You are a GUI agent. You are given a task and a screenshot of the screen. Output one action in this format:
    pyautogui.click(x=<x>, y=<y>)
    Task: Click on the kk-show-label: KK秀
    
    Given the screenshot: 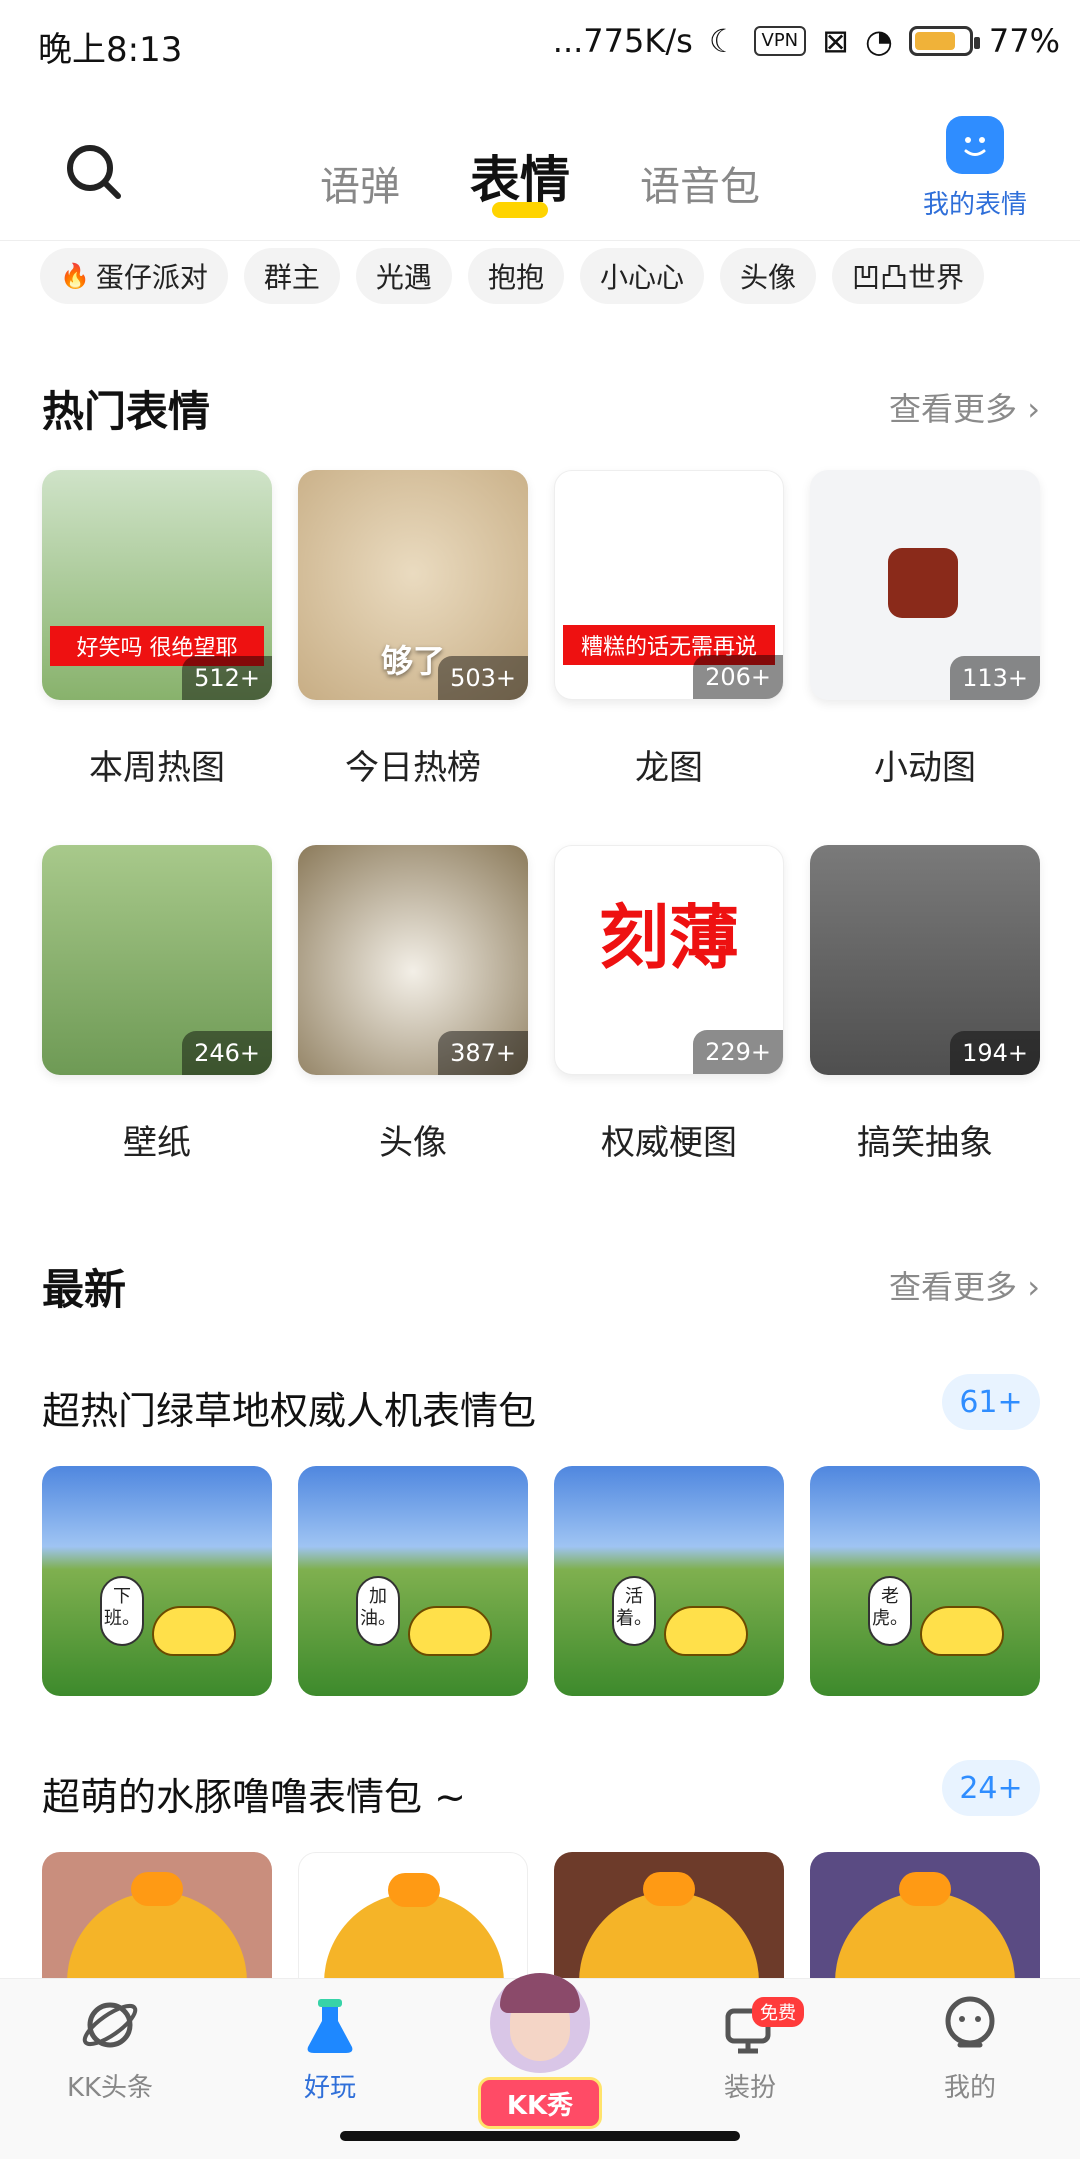 What is the action you would take?
    pyautogui.click(x=540, y=2103)
    